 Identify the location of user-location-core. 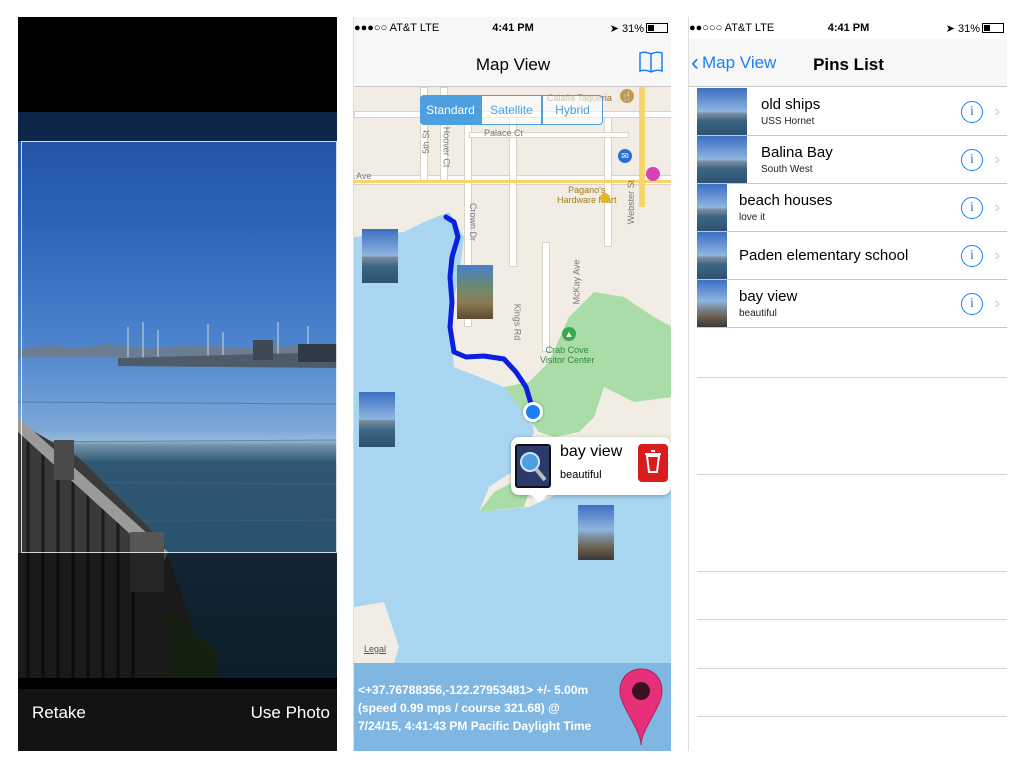
(533, 412).